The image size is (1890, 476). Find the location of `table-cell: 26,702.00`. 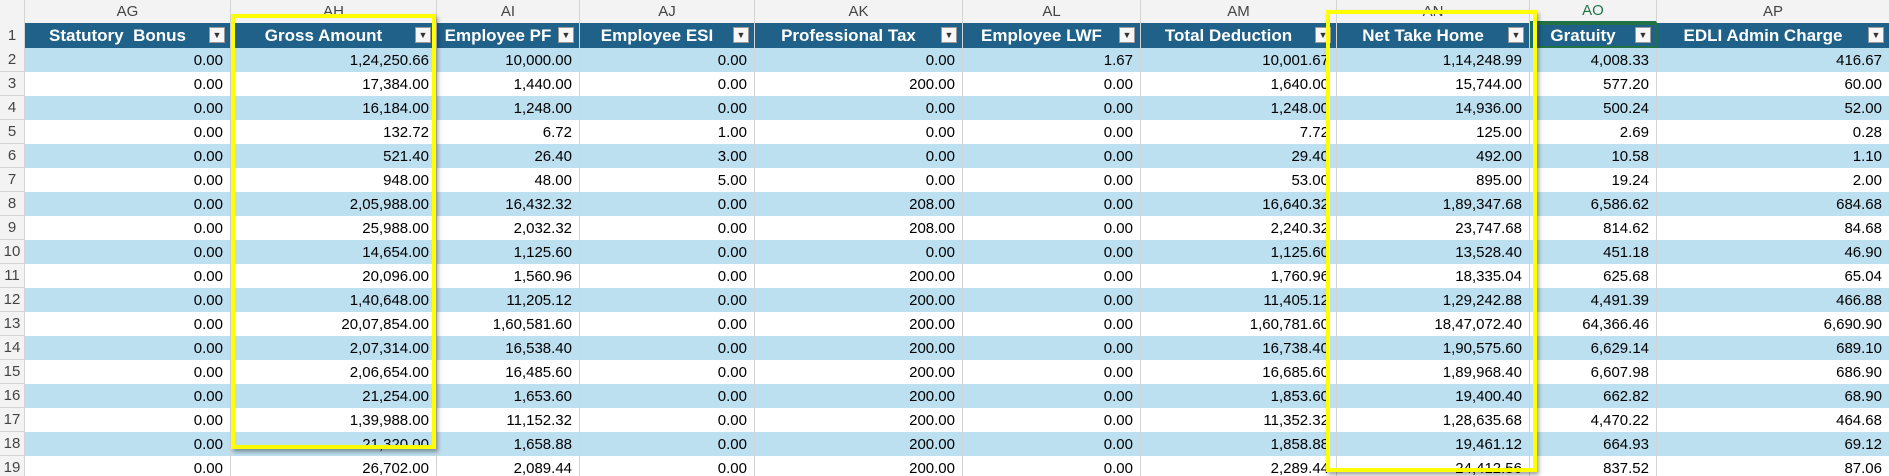

table-cell: 26,702.00 is located at coordinates (334, 466).